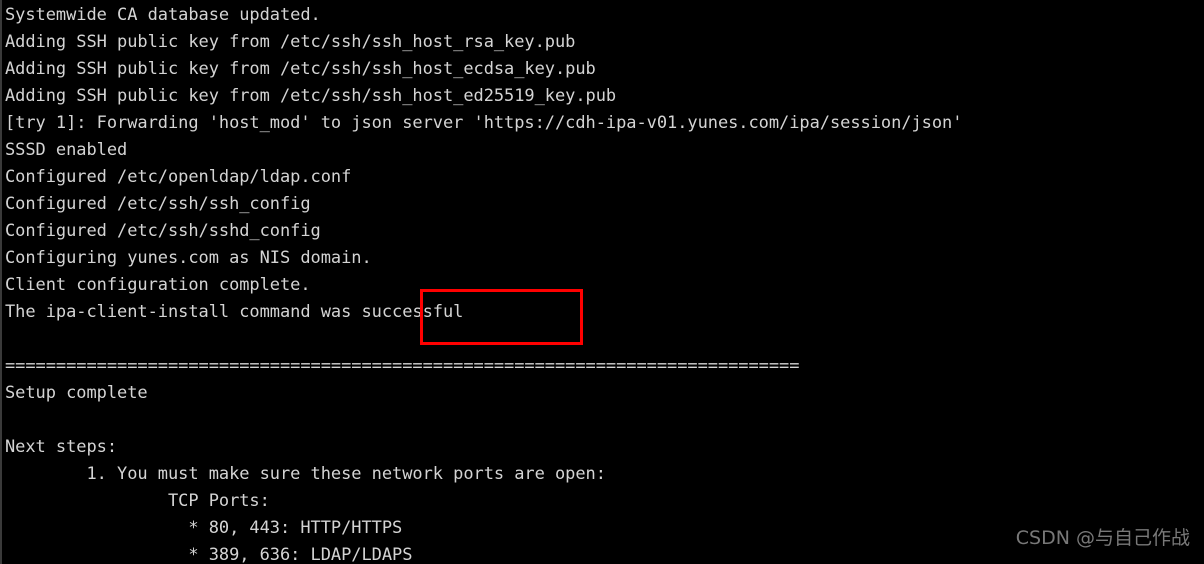 The image size is (1204, 564). What do you see at coordinates (158, 204) in the screenshot?
I see `terminal-line: Configured /etc/ssh/ssh_config` at bounding box center [158, 204].